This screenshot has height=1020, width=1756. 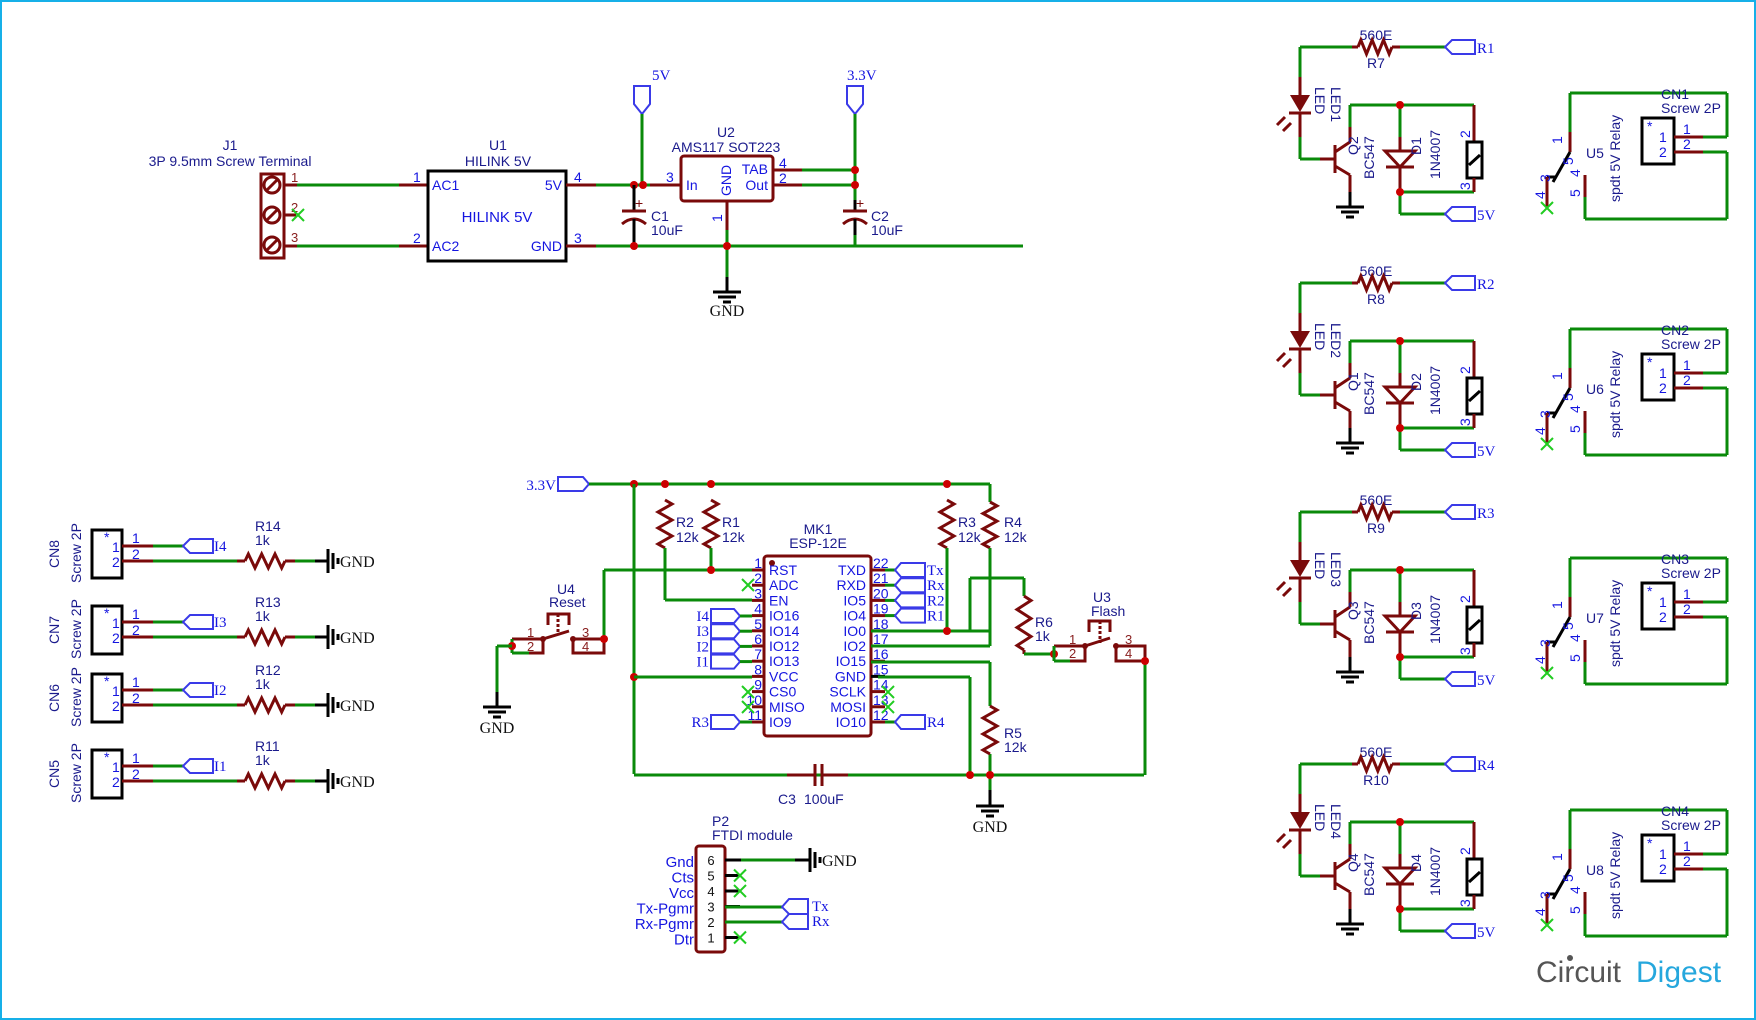 I want to click on mk1-pinname: IO12, so click(x=784, y=646).